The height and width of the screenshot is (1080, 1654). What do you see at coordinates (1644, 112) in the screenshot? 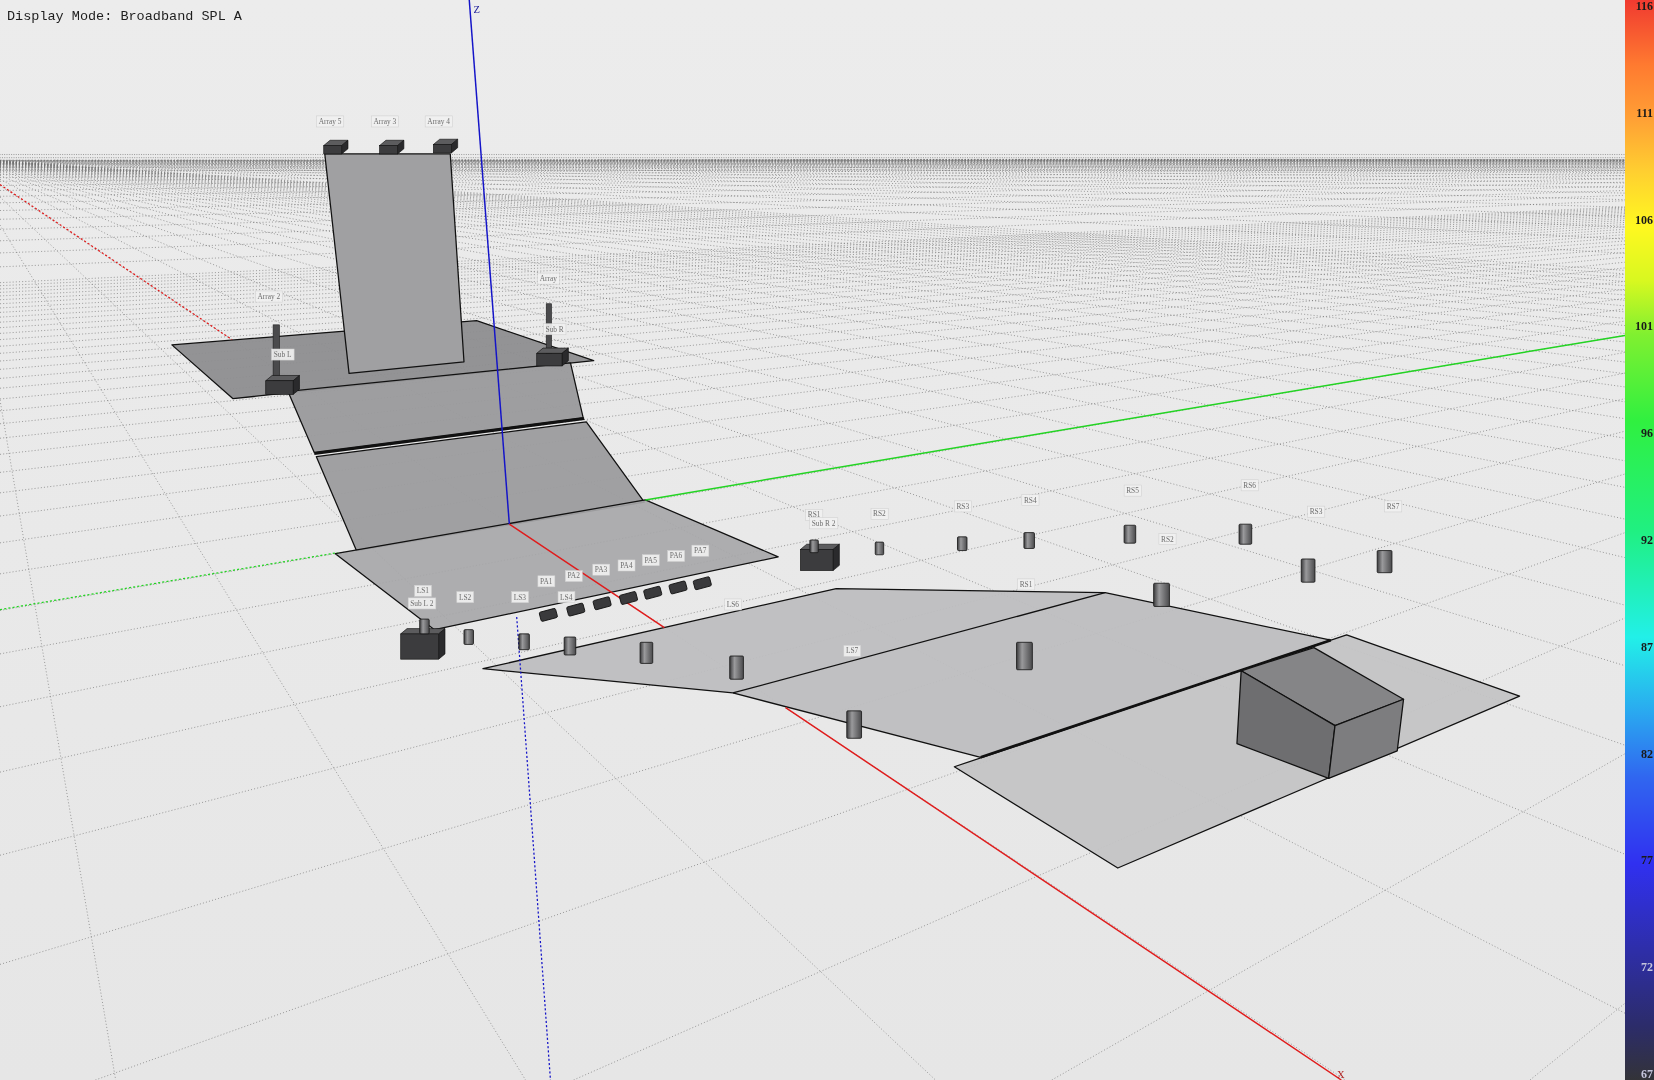
I see `scale-tick-label: 111` at bounding box center [1644, 112].